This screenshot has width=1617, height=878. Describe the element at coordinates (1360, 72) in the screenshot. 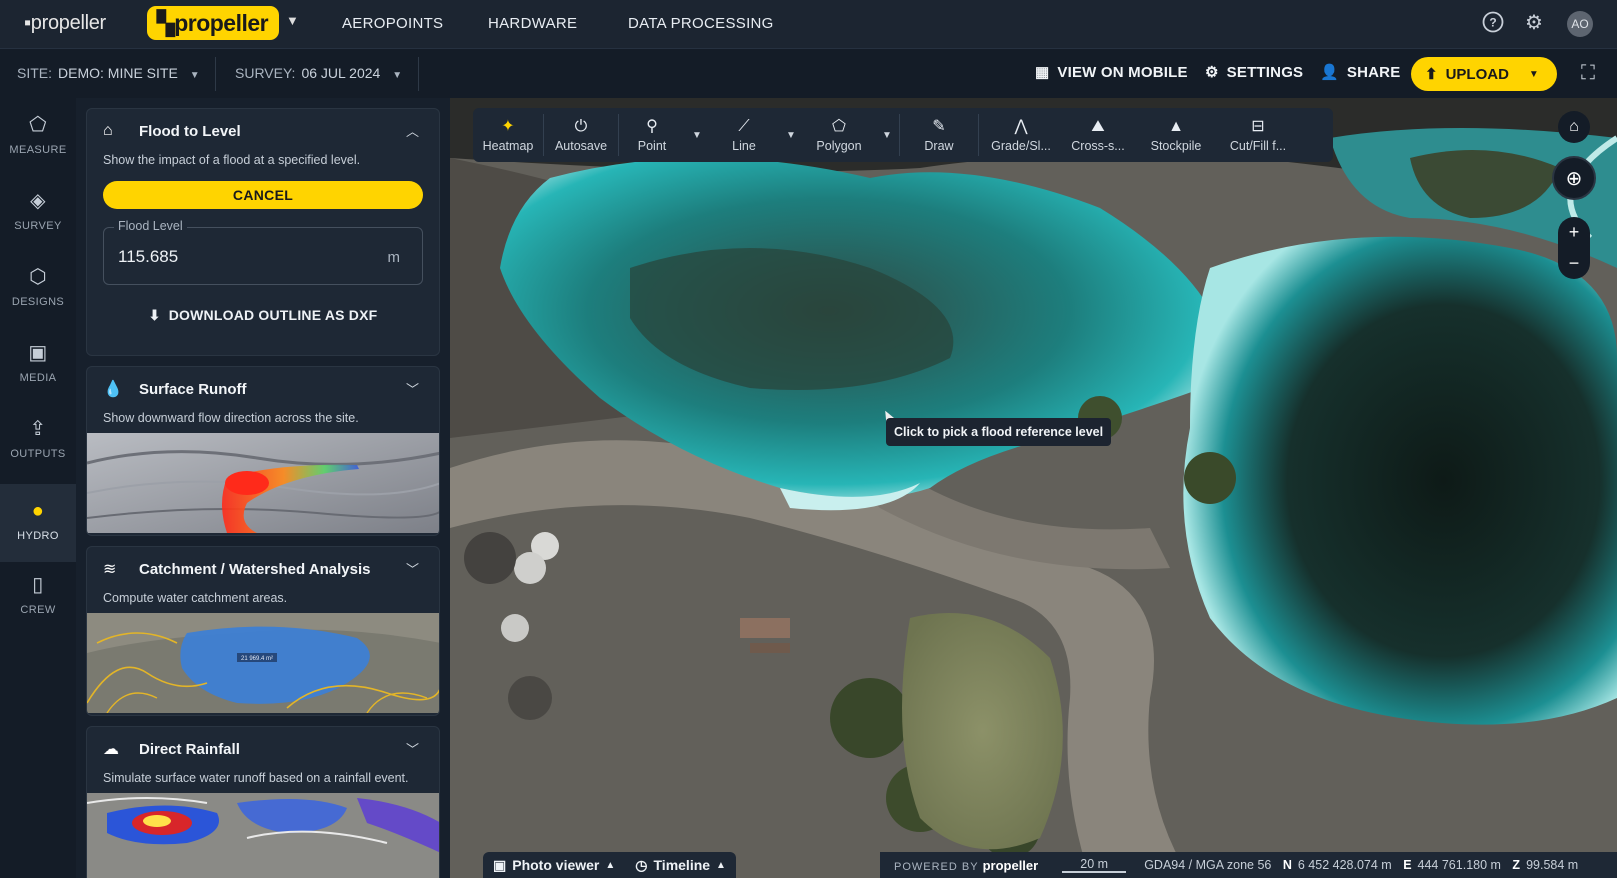

I see `share-button: 👤 SHARE` at that location.